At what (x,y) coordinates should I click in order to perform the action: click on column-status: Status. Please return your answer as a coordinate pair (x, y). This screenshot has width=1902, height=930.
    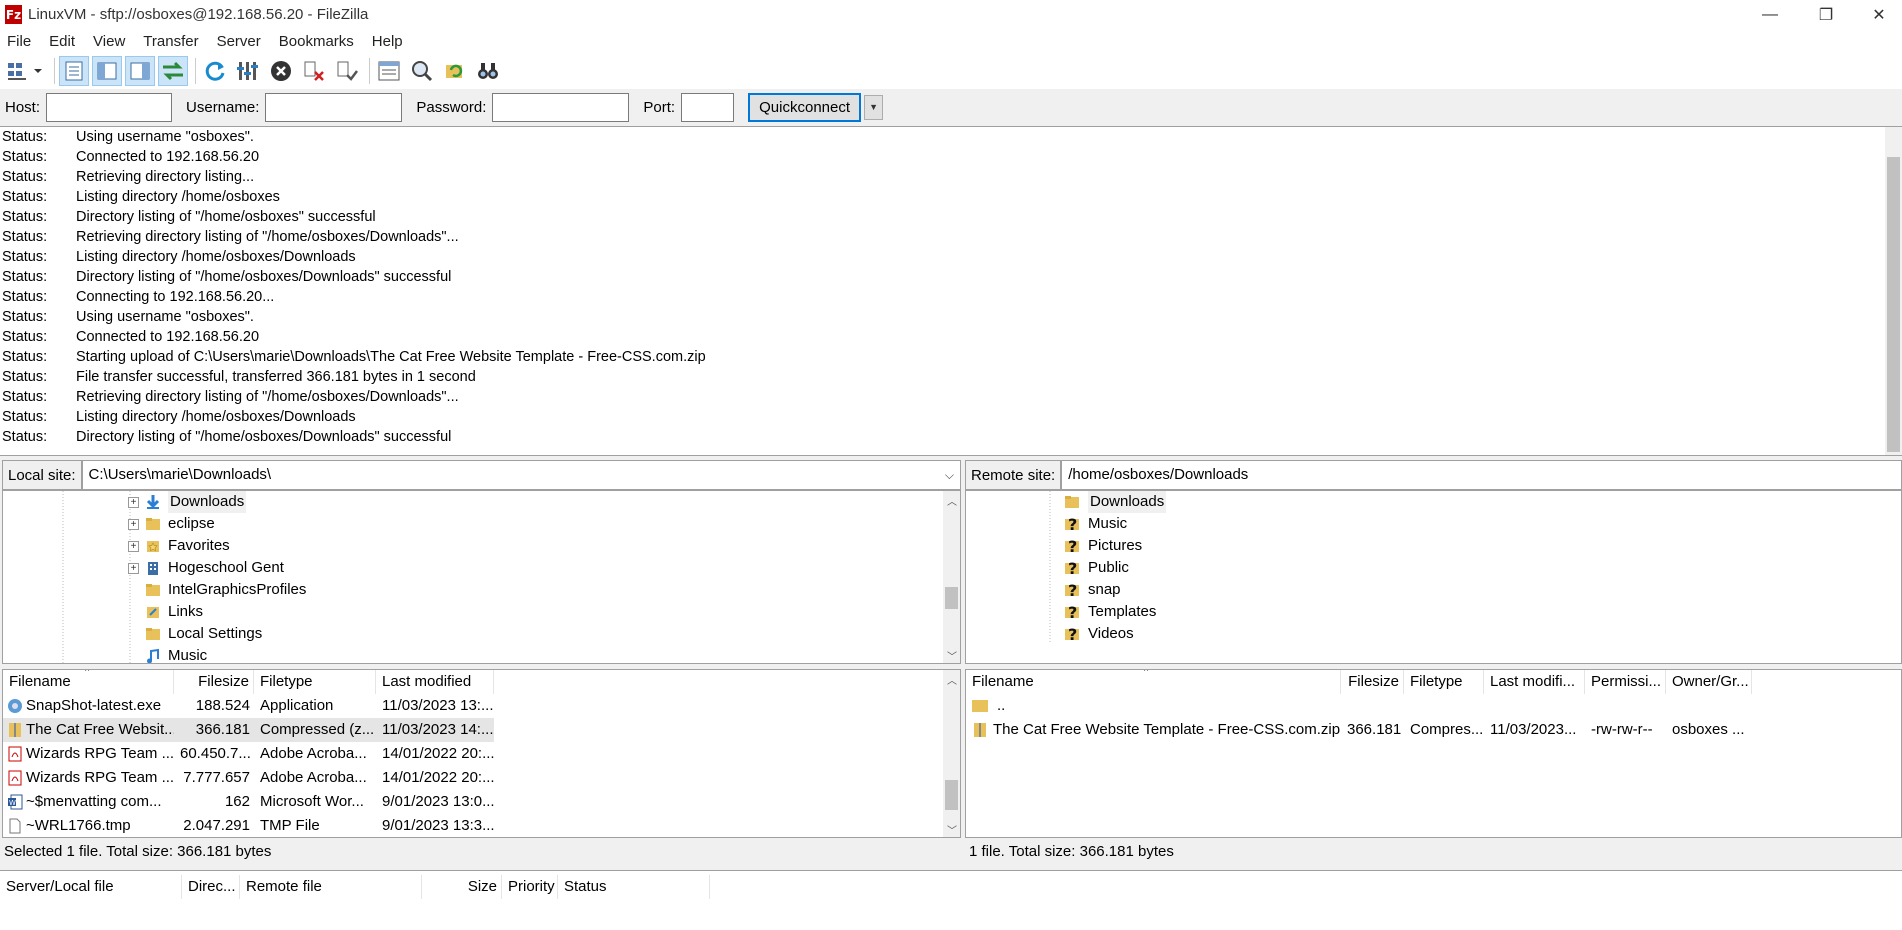
    Looking at the image, I should click on (634, 887).